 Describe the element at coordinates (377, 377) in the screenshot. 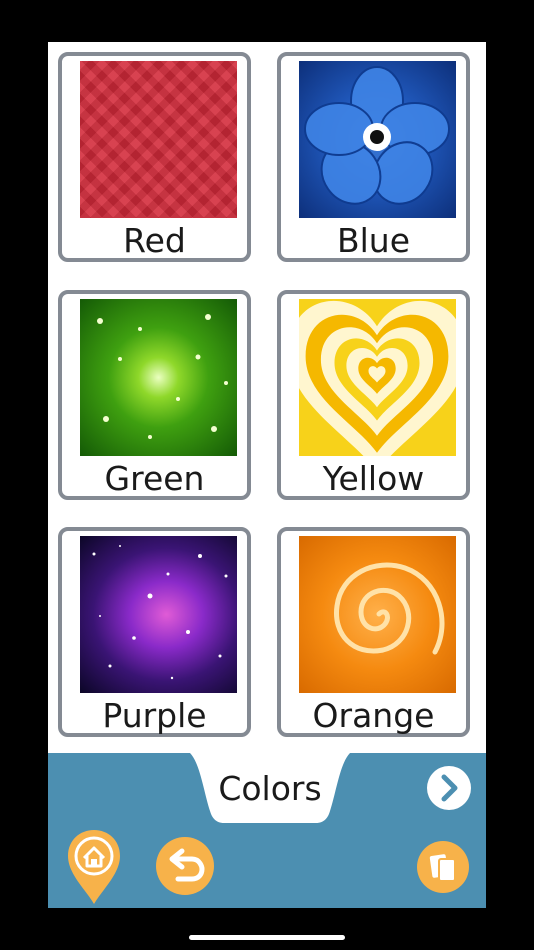

I see `yellow-hearts-image` at that location.